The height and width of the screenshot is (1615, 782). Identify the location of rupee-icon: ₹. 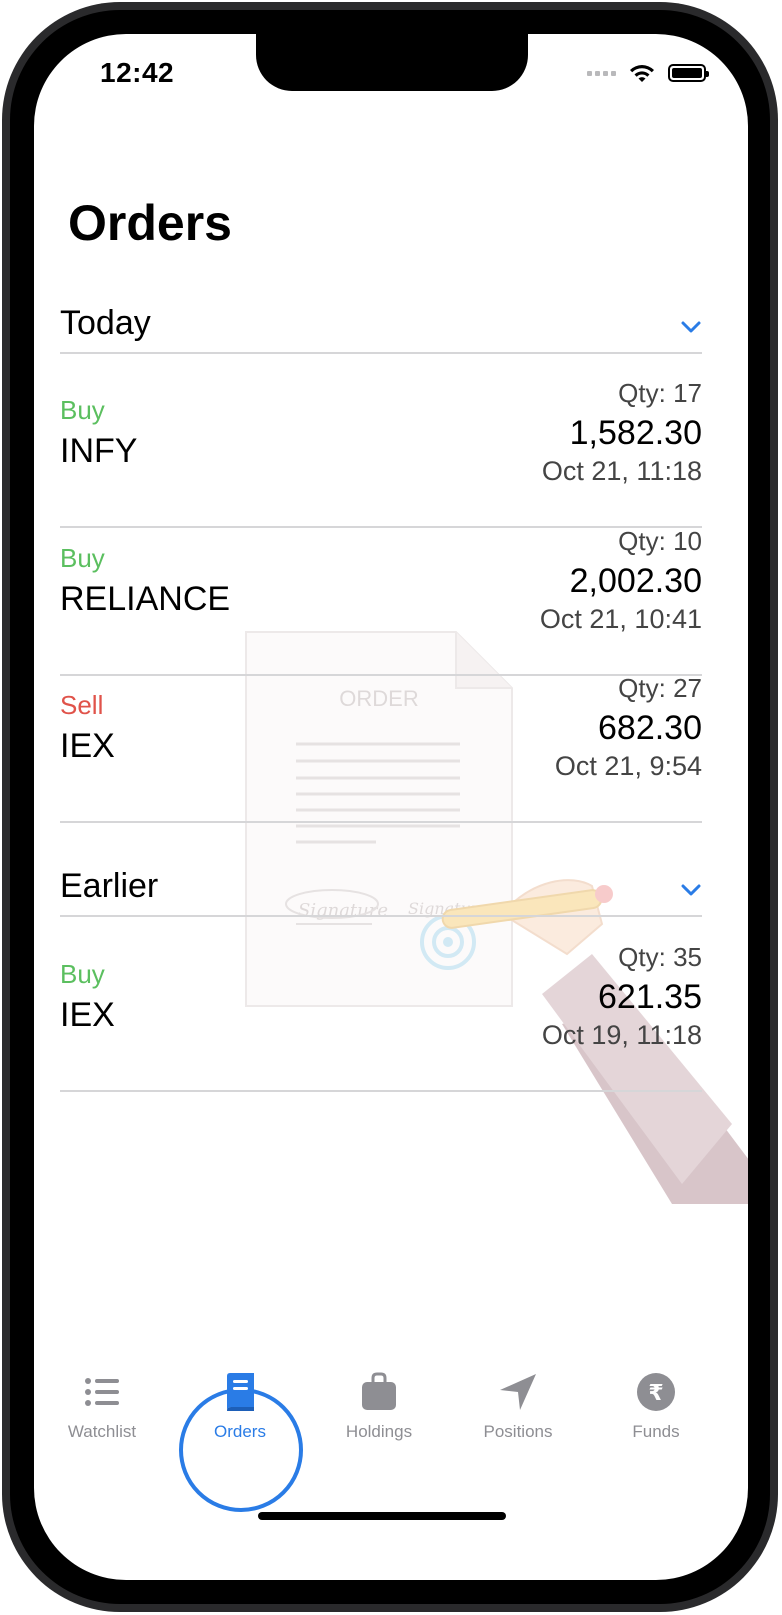
(656, 1392).